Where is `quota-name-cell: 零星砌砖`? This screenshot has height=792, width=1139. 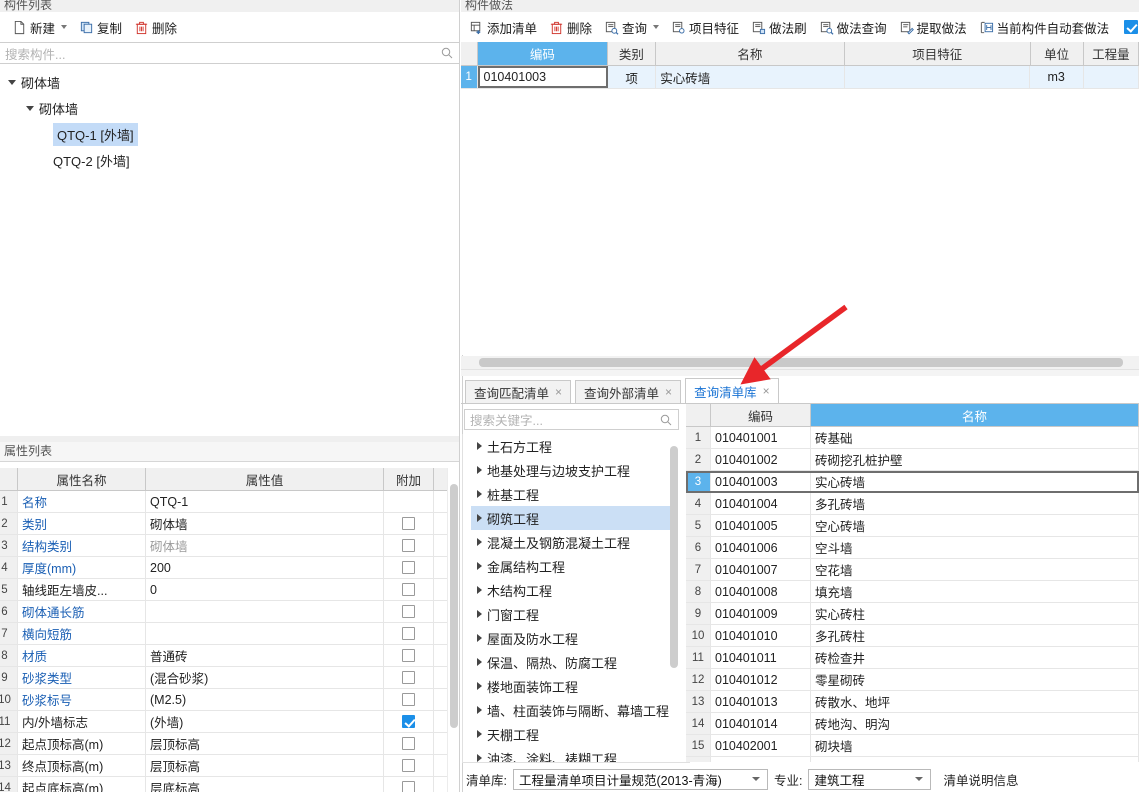 quota-name-cell: 零星砌砖 is located at coordinates (975, 679).